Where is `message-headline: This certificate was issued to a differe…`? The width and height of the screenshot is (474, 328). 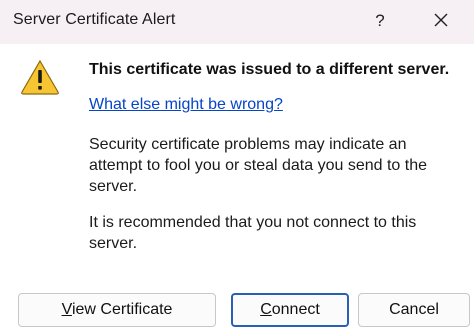 message-headline: This certificate was issued to a differe… is located at coordinates (269, 69).